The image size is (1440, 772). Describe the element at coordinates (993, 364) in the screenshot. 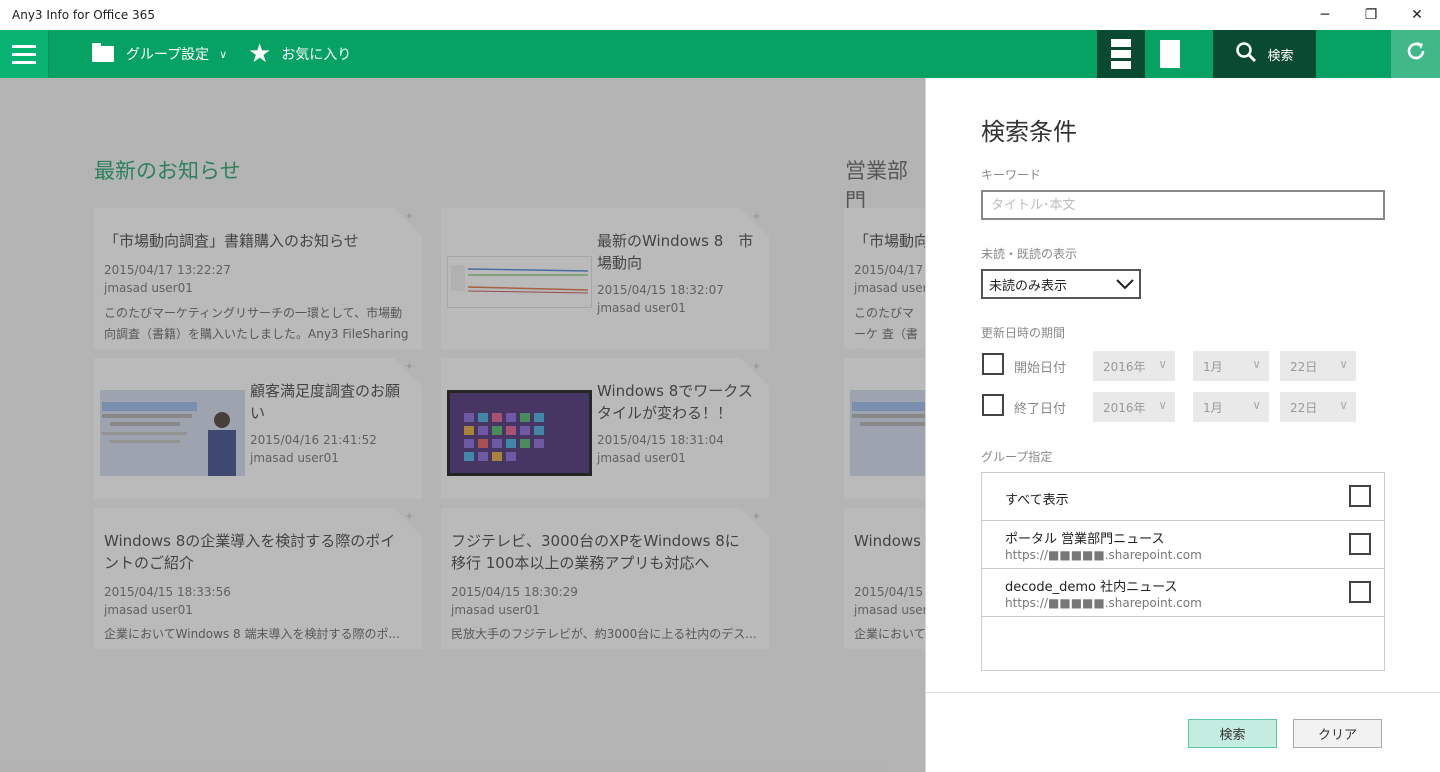

I see `start-date-checkbox` at that location.